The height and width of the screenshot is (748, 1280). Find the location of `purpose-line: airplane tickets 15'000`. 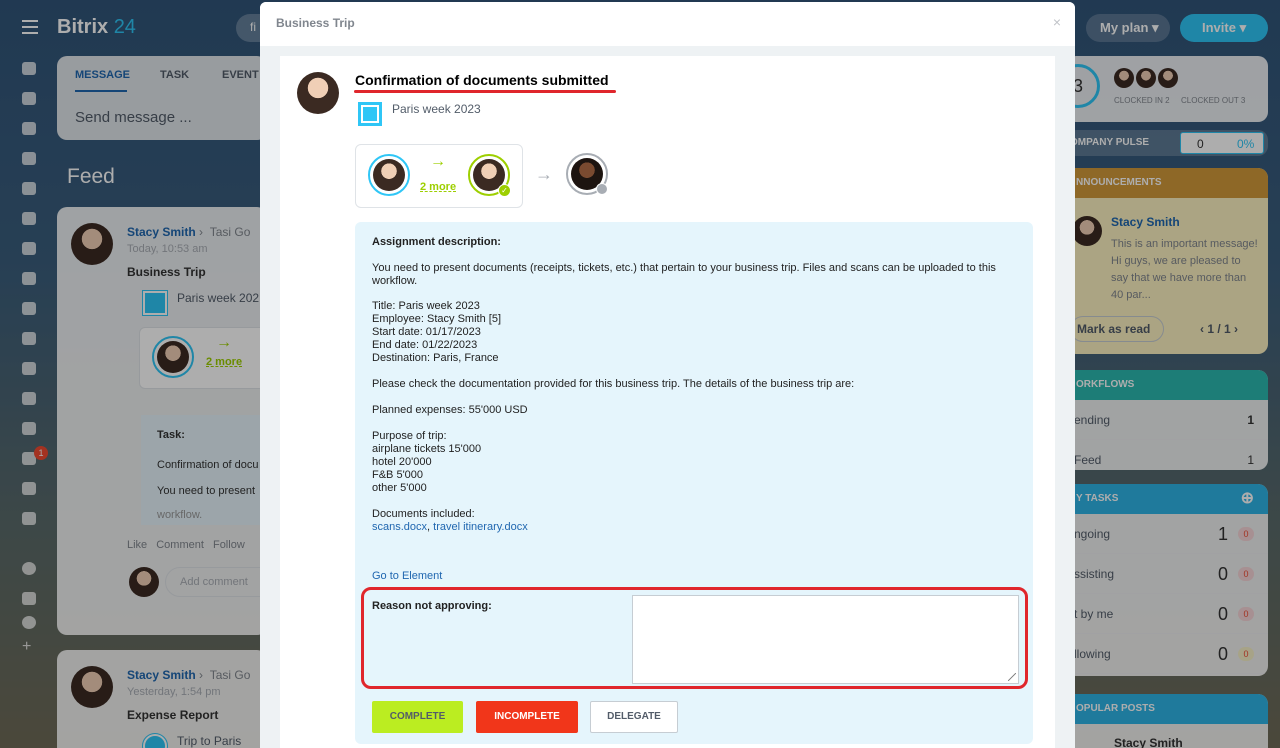

purpose-line: airplane tickets 15'000 is located at coordinates (427, 449).